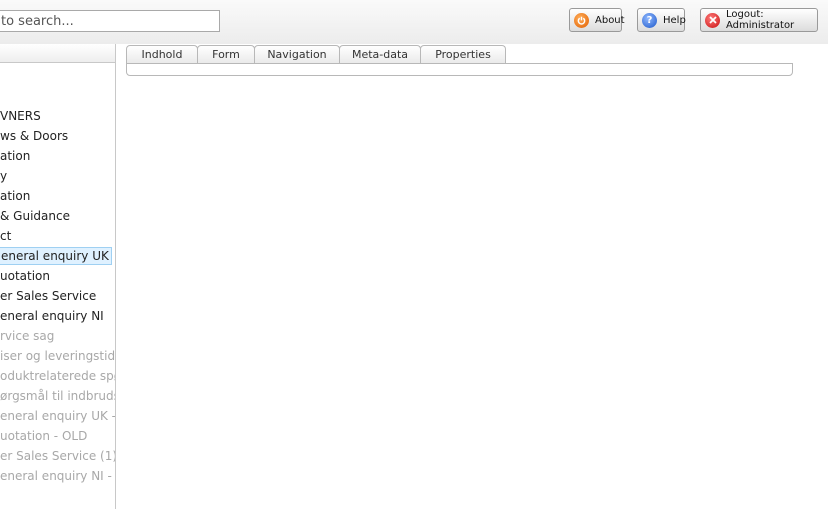  I want to click on logout-button: Logout: Administrator, so click(759, 20).